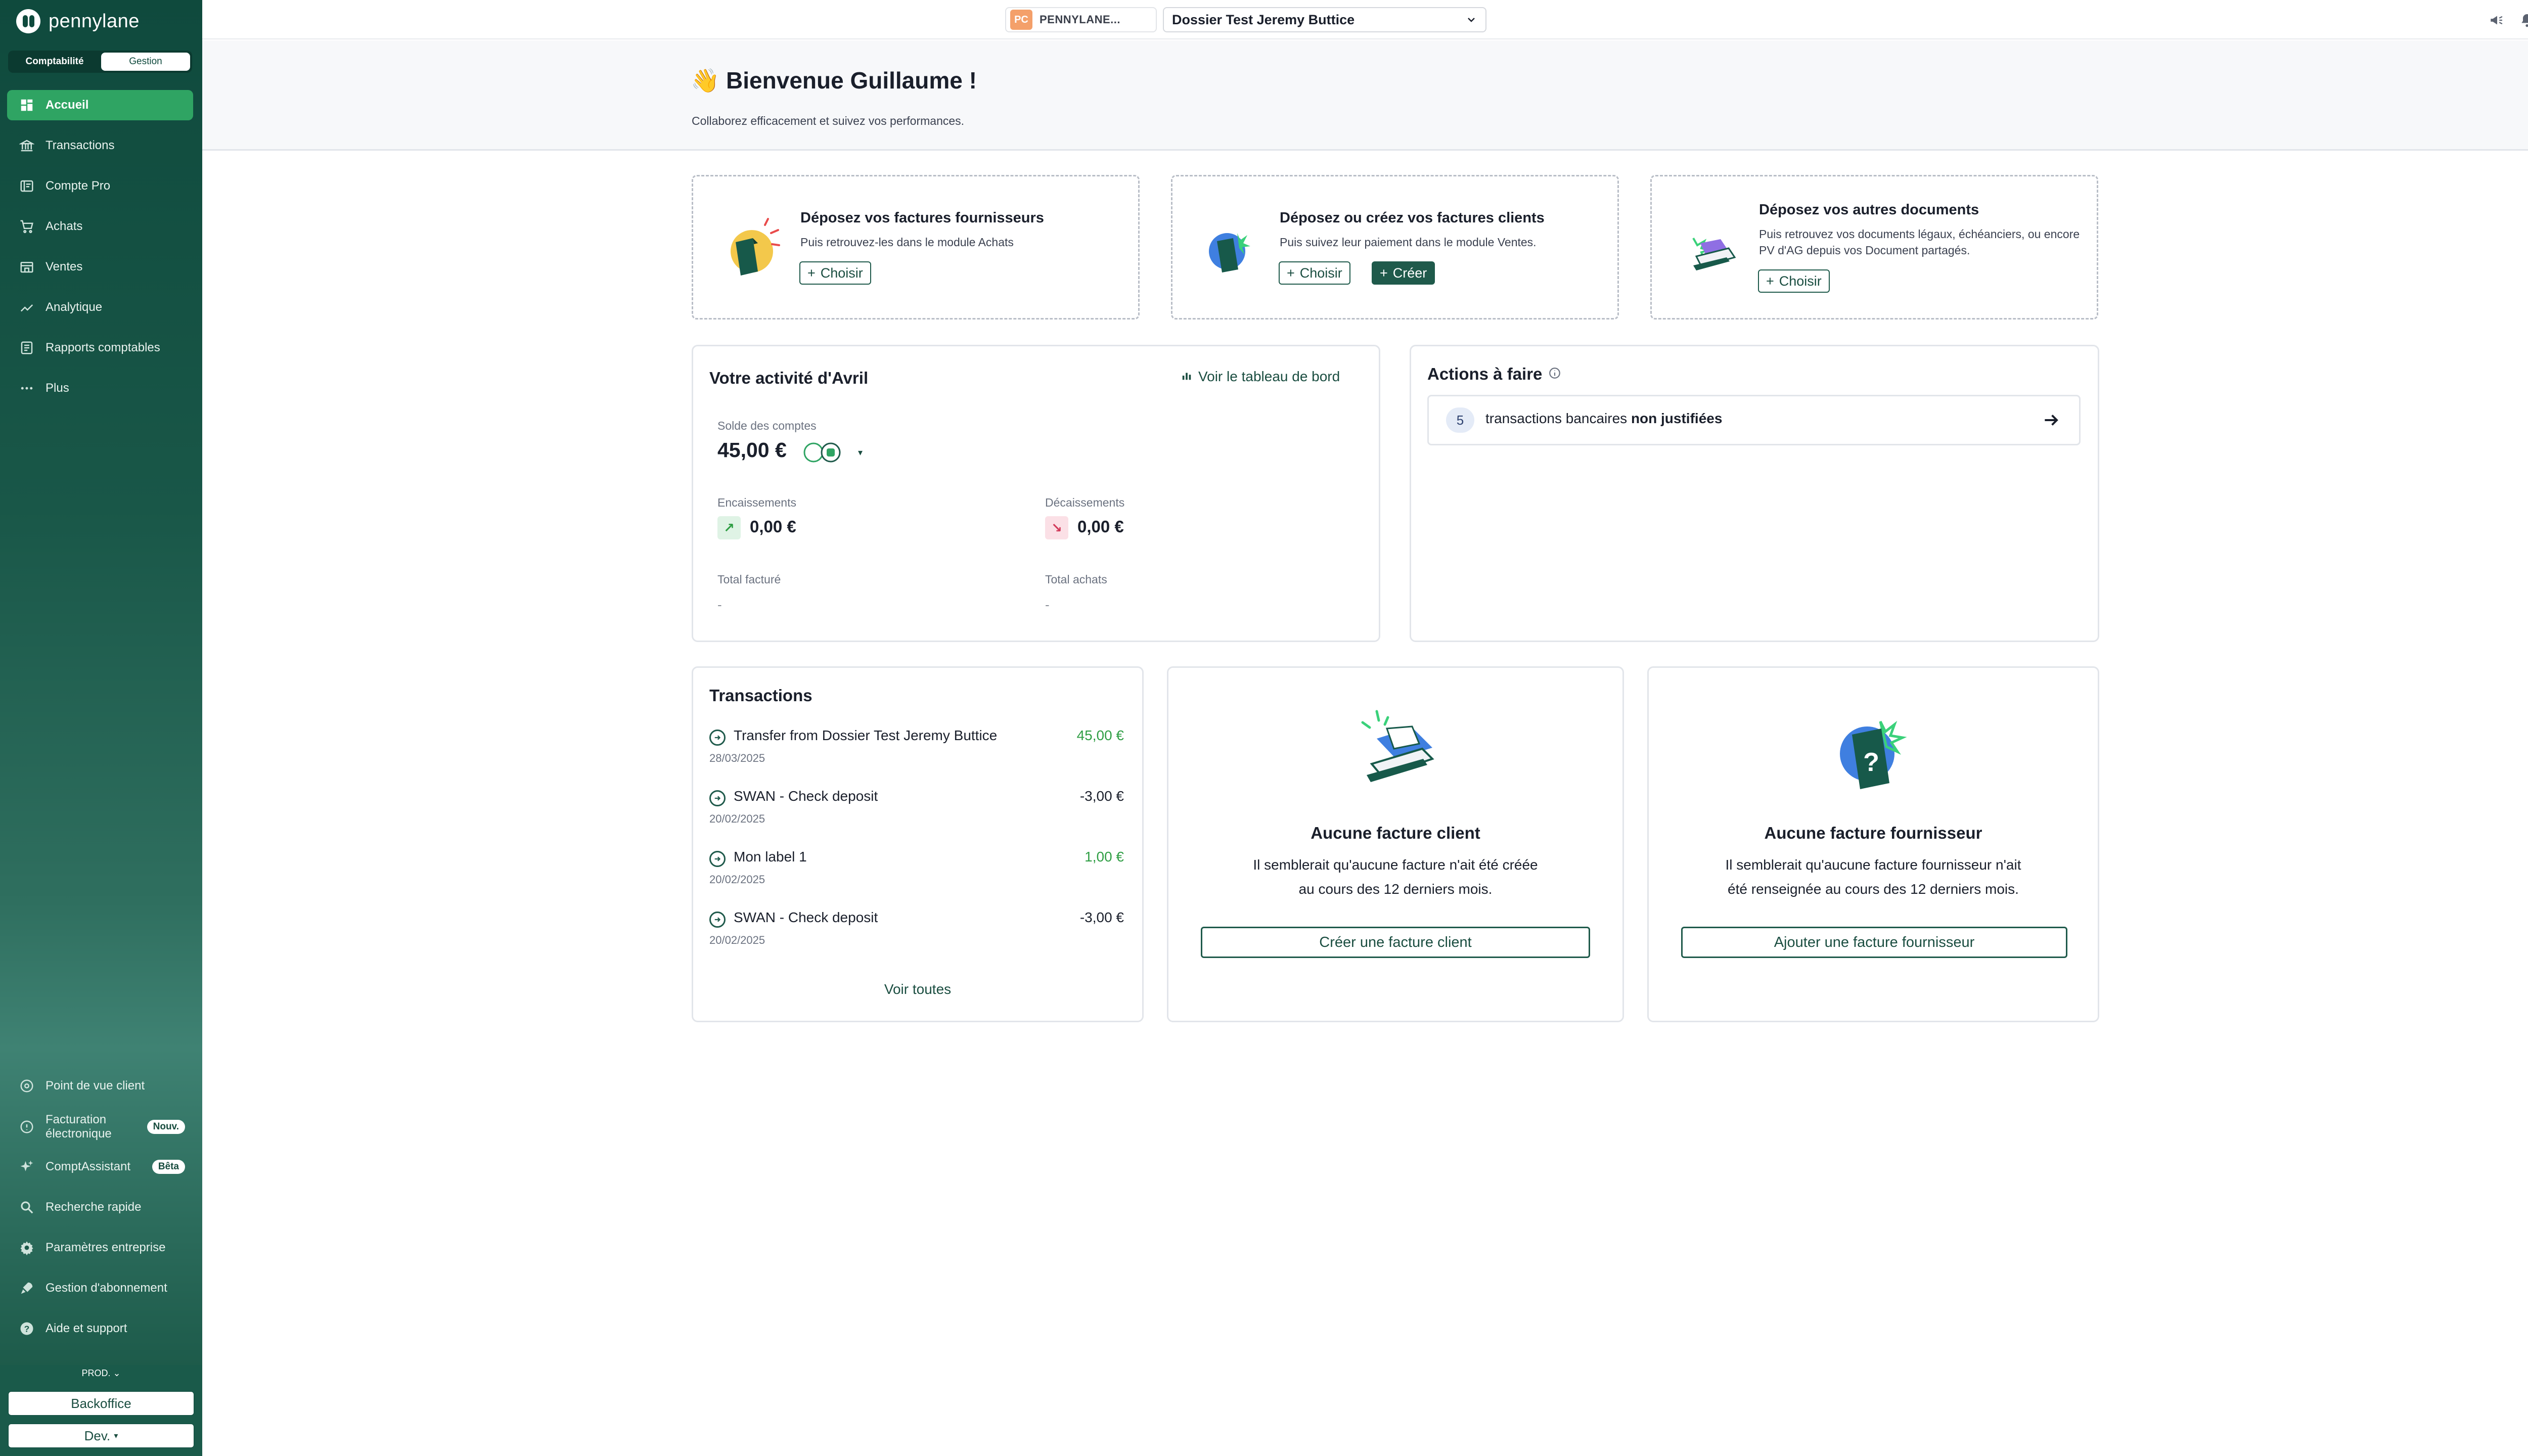  I want to click on sidebar-item-accueil: Accueil, so click(100, 105).